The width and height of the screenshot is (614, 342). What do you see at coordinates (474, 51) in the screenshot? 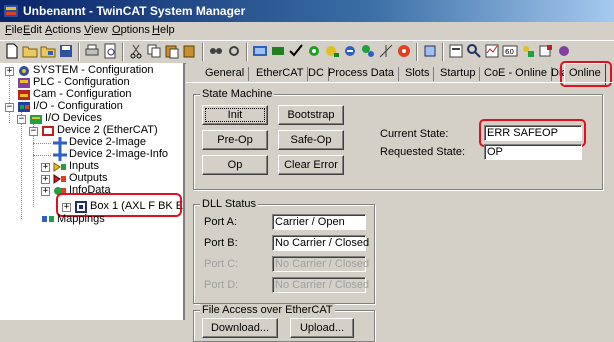
I see `zoom-icon` at bounding box center [474, 51].